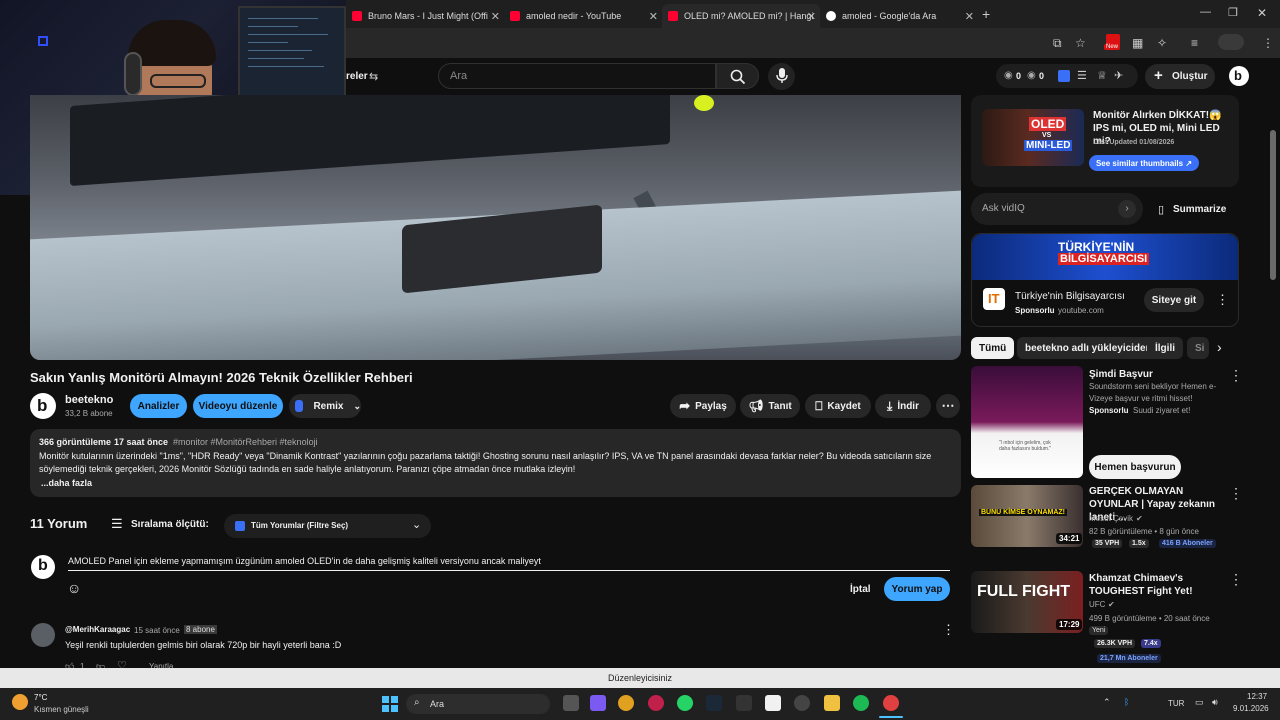 The width and height of the screenshot is (1280, 720). What do you see at coordinates (1199, 702) in the screenshot?
I see `monitor-icon: ▭` at bounding box center [1199, 702].